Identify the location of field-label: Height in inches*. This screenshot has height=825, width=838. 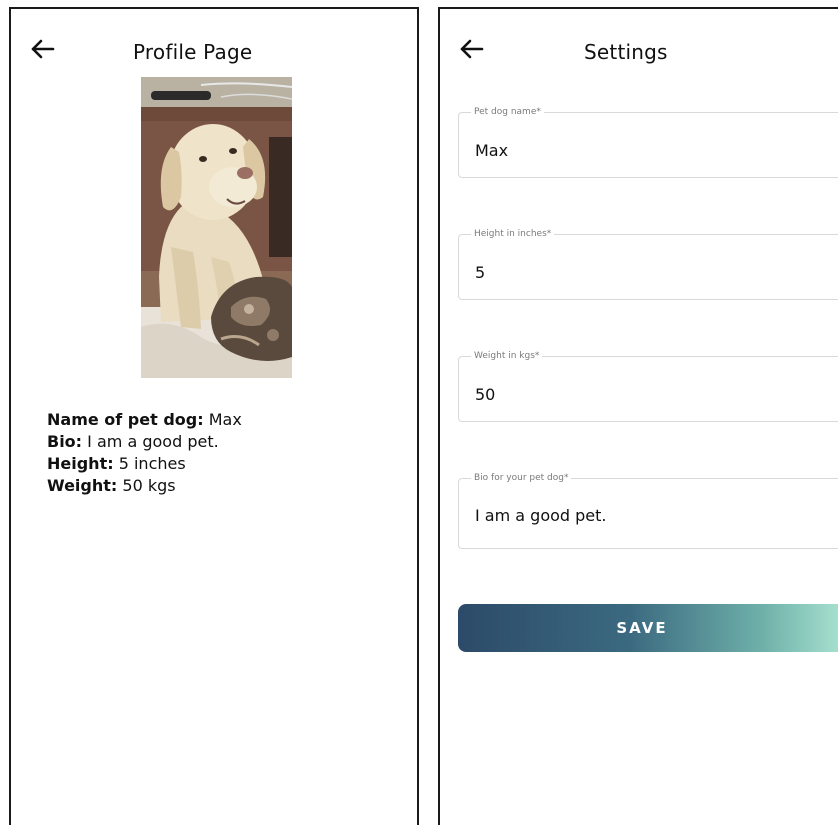
(513, 234).